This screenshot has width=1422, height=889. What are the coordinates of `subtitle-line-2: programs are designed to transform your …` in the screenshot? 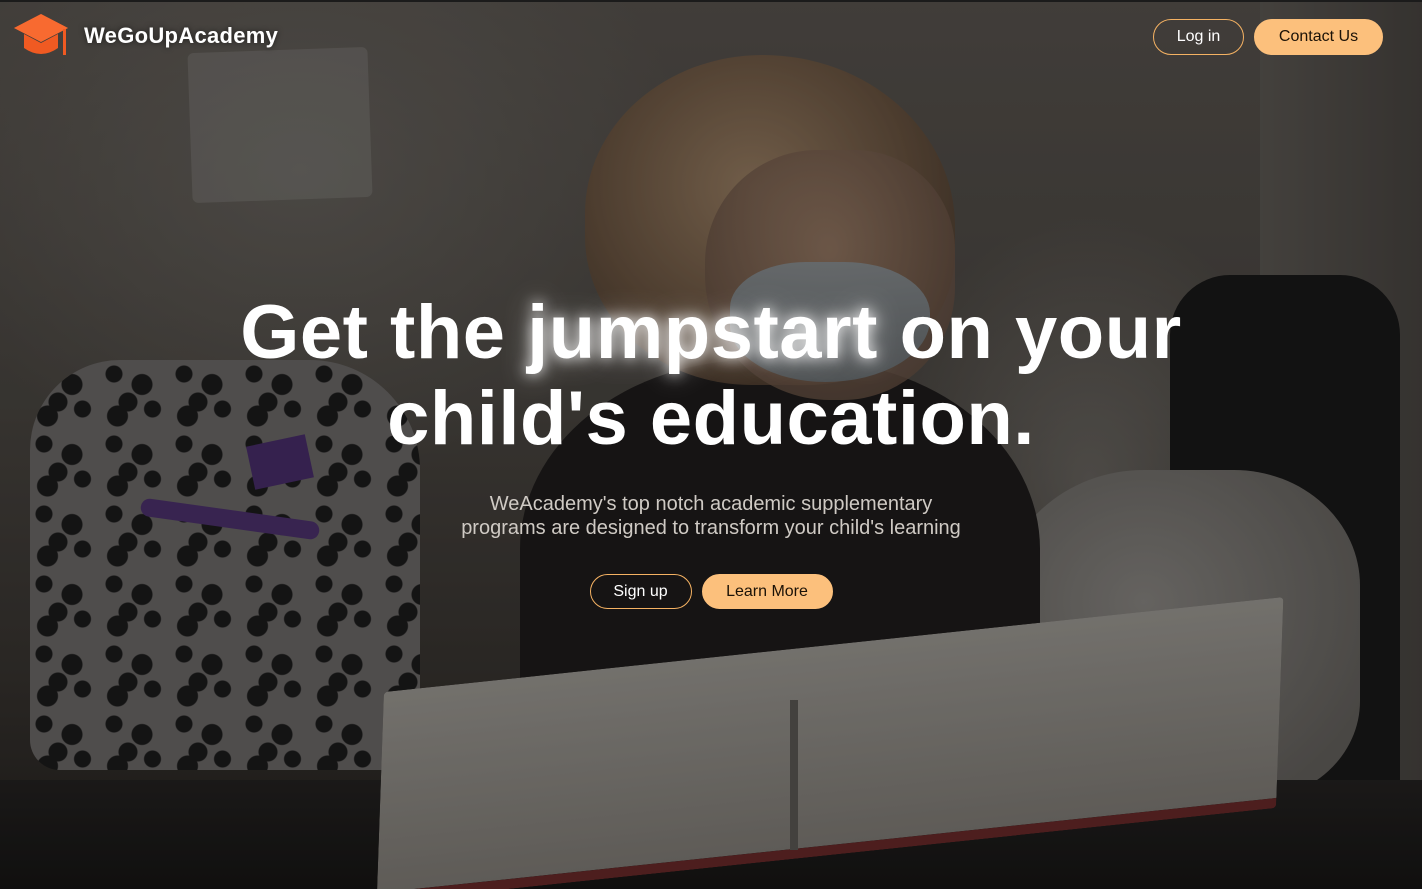 It's located at (711, 528).